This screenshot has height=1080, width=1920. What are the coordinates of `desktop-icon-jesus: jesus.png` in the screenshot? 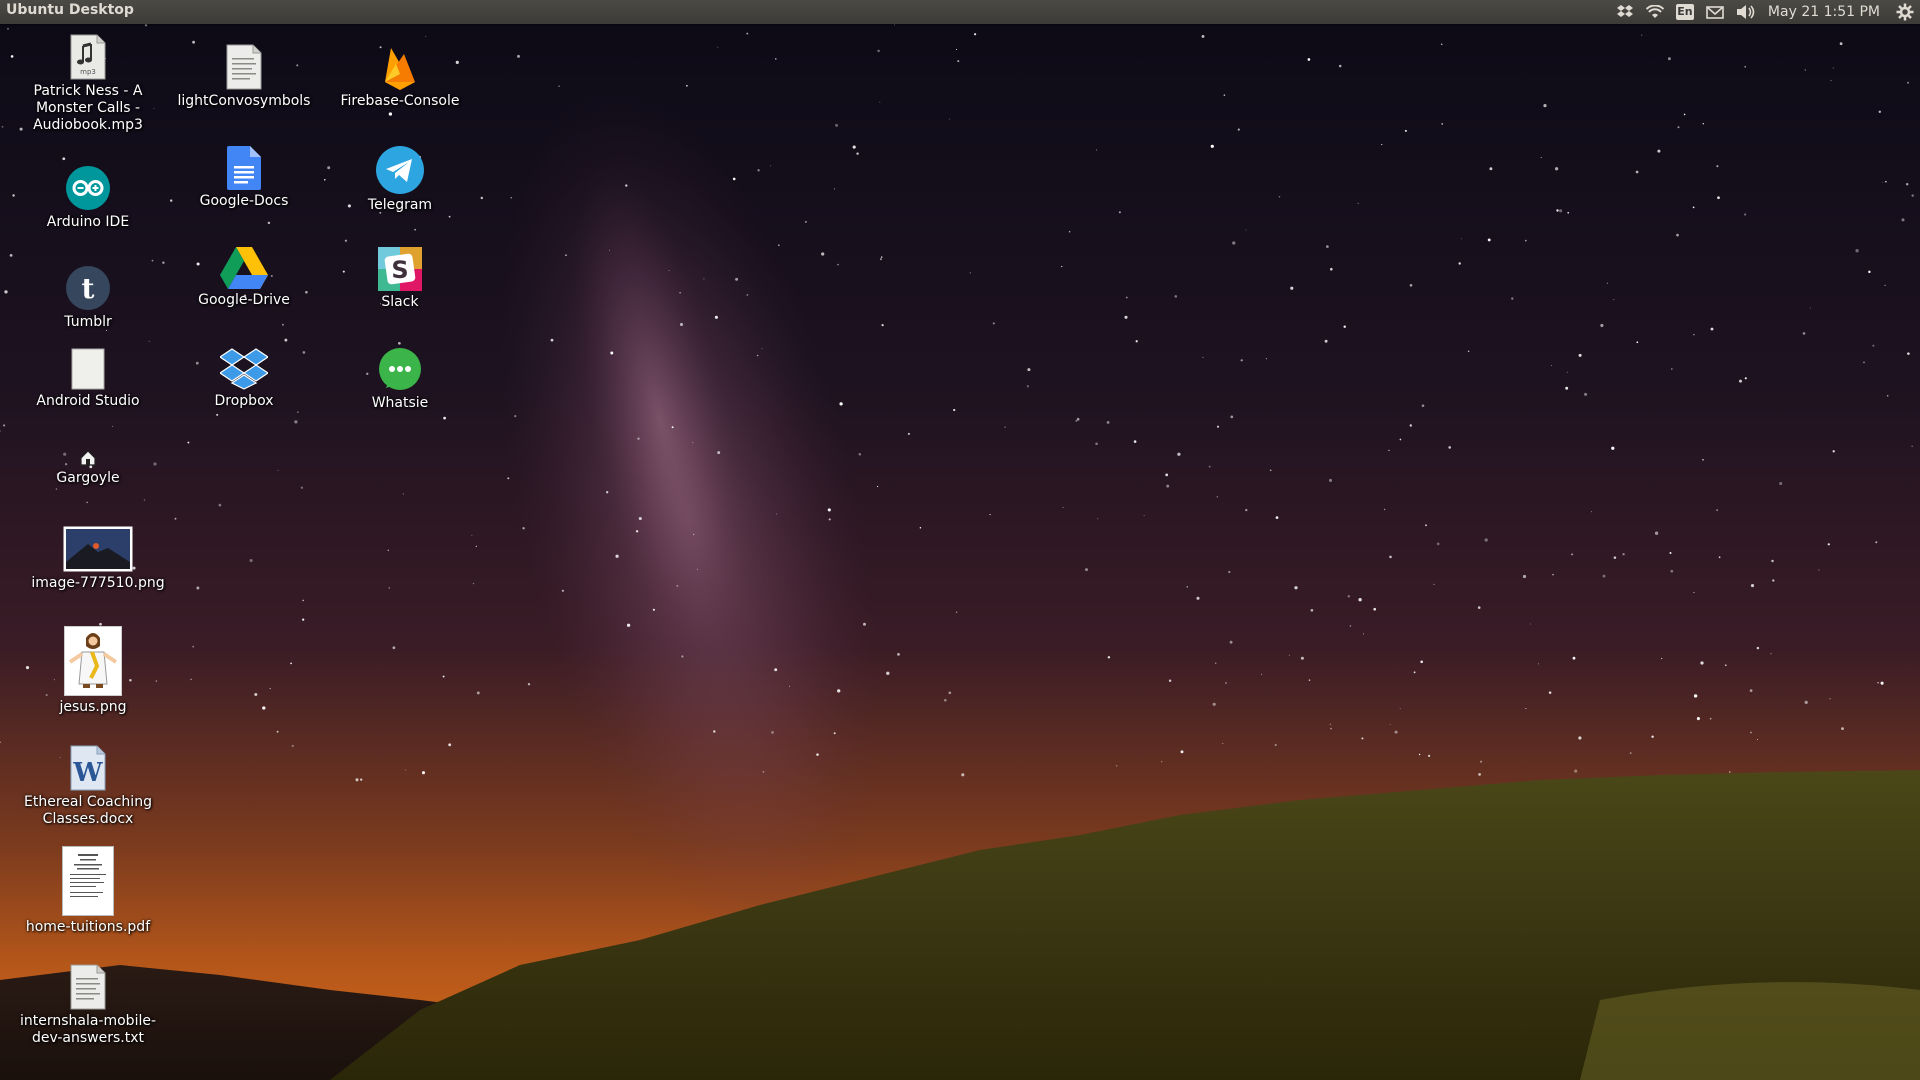 It's located at (93, 671).